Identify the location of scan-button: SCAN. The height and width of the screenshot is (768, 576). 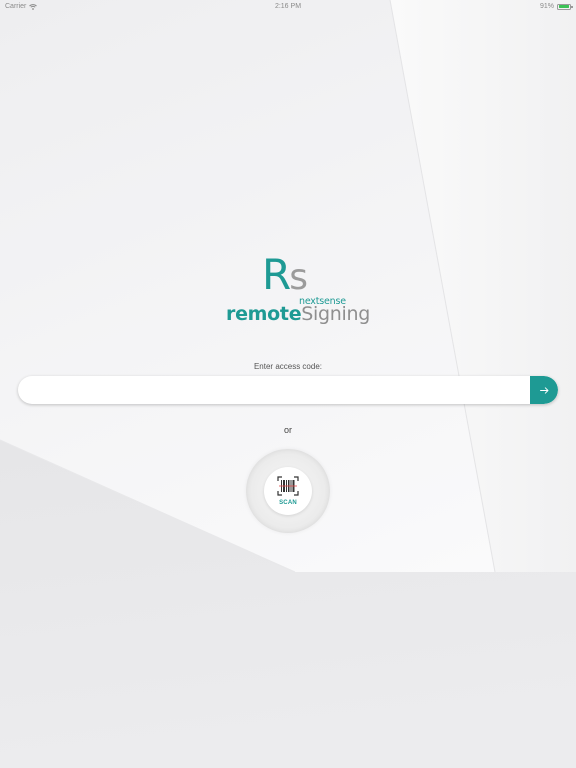
(288, 491).